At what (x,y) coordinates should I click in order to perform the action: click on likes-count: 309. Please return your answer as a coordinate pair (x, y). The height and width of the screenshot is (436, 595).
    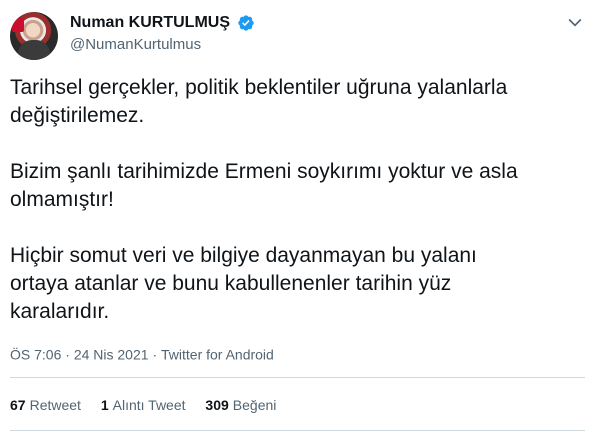
    Looking at the image, I should click on (217, 405).